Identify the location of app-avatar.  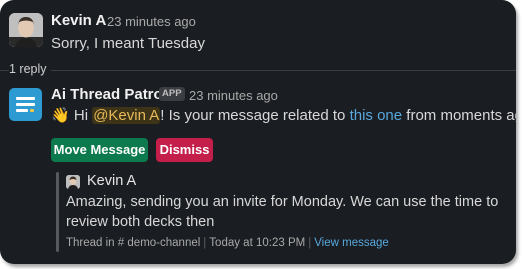
(25, 104).